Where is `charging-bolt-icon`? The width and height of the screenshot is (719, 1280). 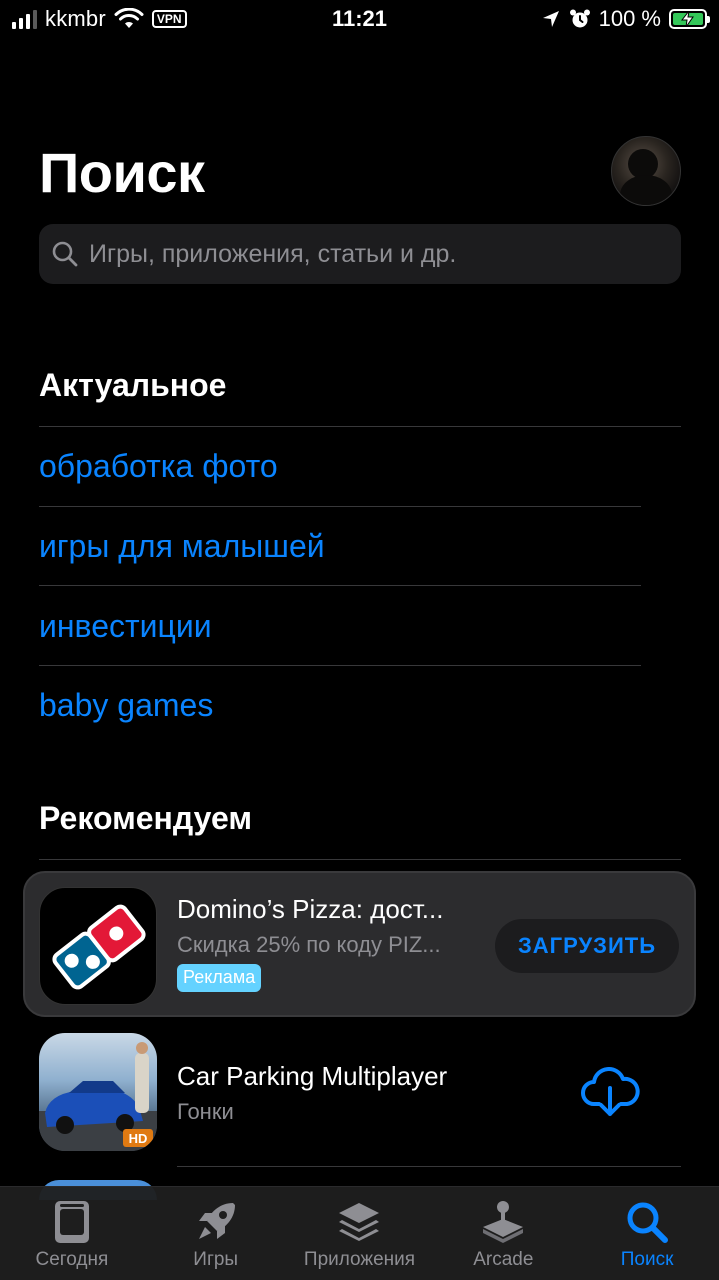 charging-bolt-icon is located at coordinates (687, 19).